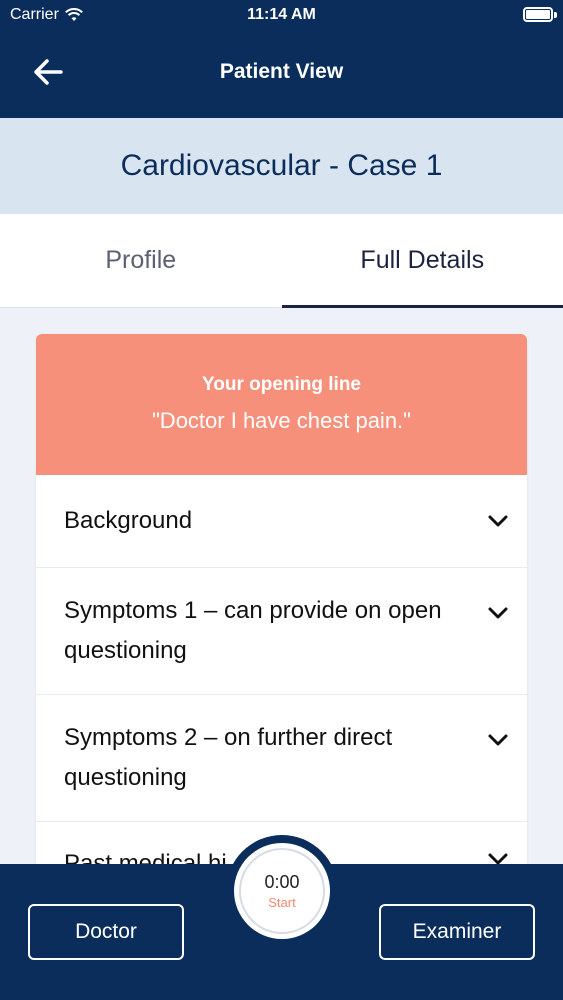 This screenshot has width=563, height=1000. Describe the element at coordinates (281, 59) in the screenshot. I see `app-header: Carrier 11:14 AM Patient View` at that location.